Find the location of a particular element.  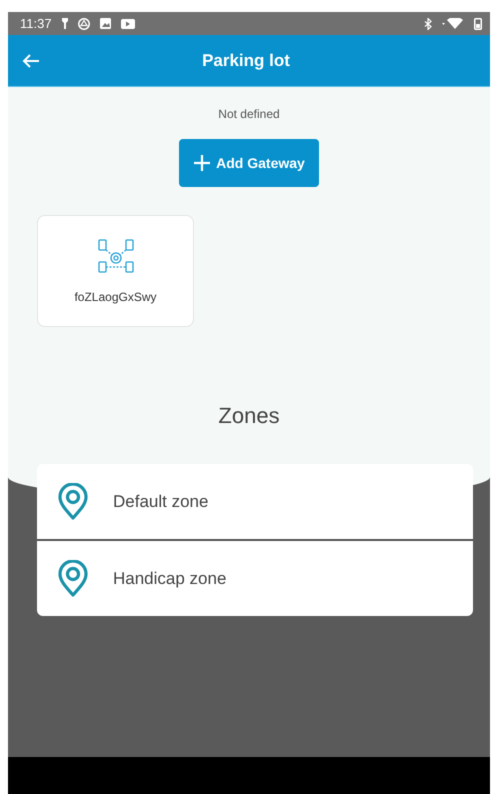

gateway-card: foZLaogGxSwy is located at coordinates (115, 271).